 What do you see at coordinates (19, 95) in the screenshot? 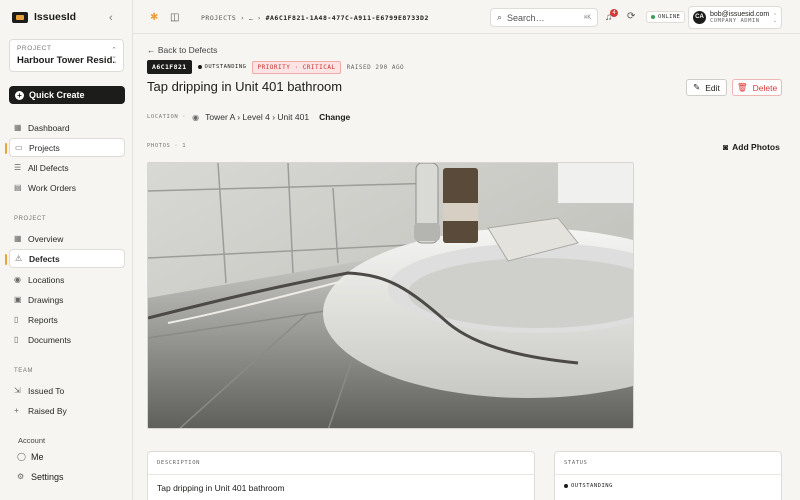
I see `plus-icon: +` at bounding box center [19, 95].